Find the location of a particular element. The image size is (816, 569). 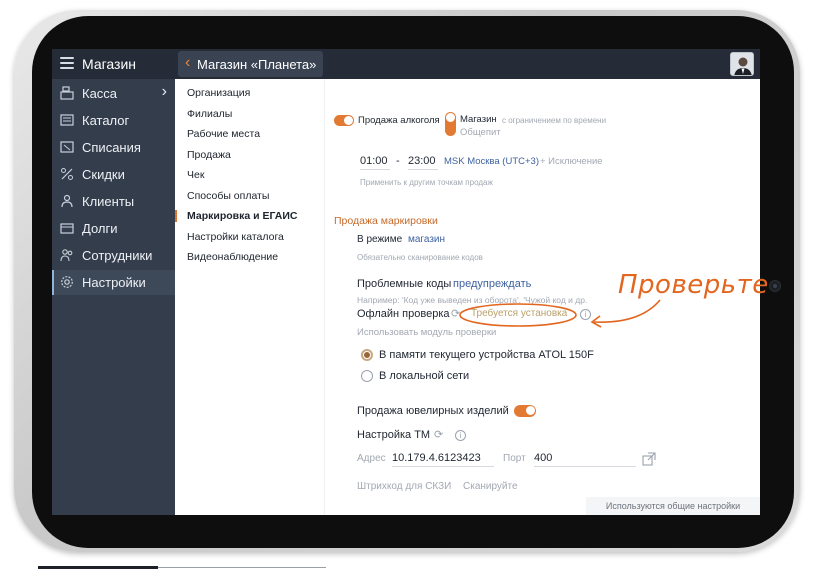

catalog-icon is located at coordinates (67, 120).